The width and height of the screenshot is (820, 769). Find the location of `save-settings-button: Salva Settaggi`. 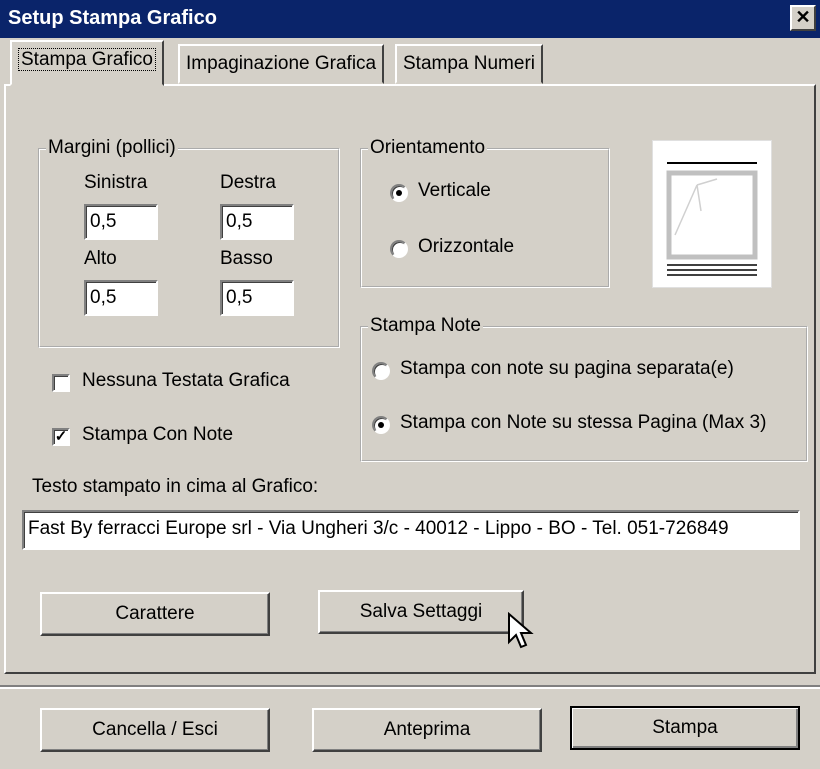

save-settings-button: Salva Settaggi is located at coordinates (421, 612).